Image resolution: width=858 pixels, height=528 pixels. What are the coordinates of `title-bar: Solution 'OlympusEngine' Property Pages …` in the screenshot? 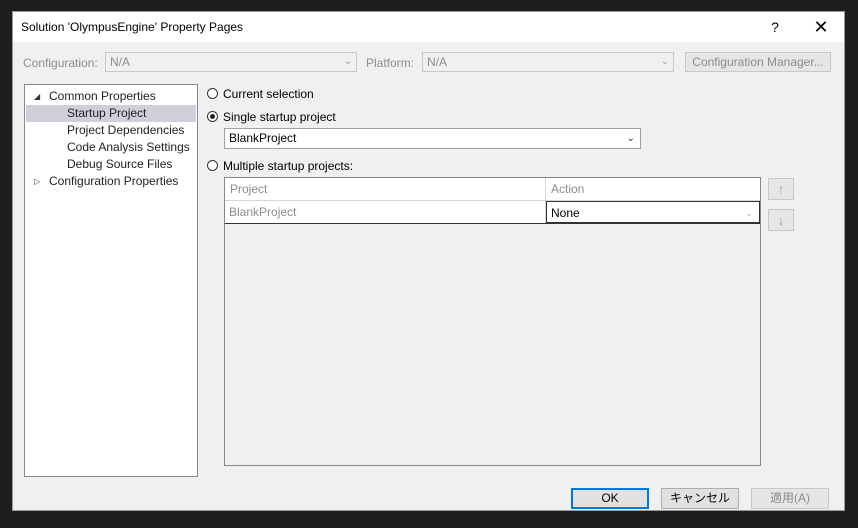 It's located at (428, 27).